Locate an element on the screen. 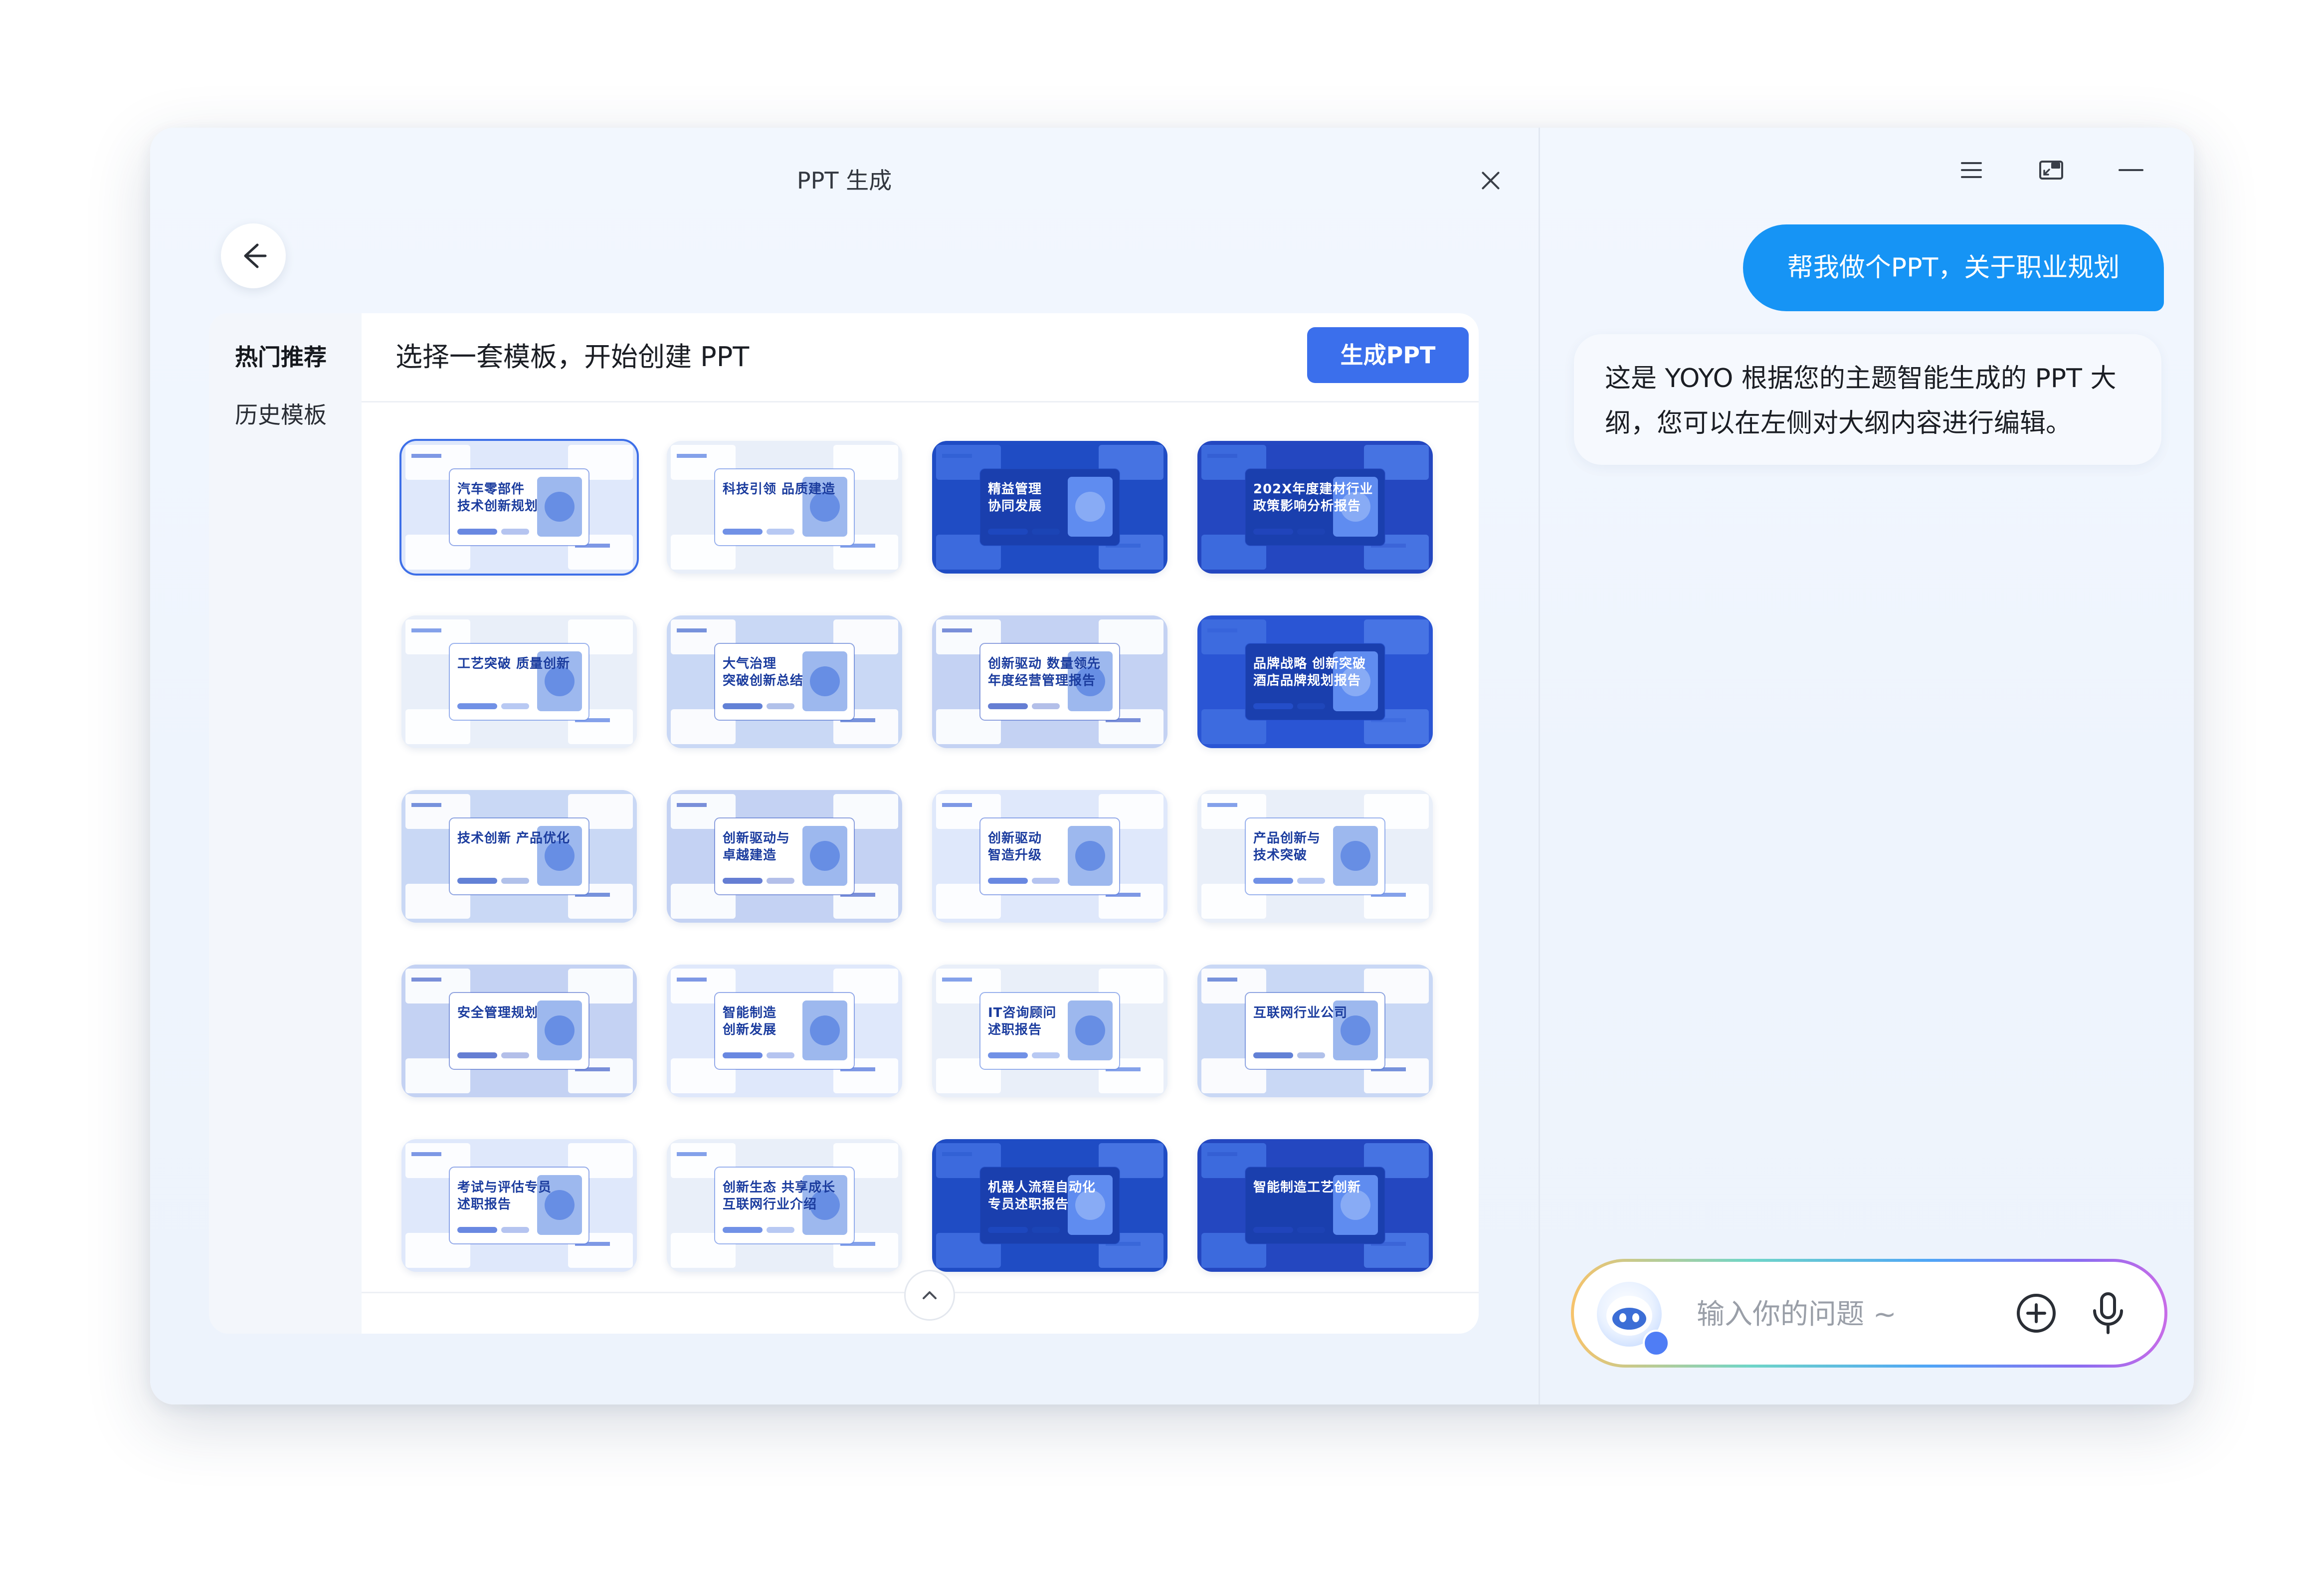 Image resolution: width=2320 pixels, height=1596 pixels. template-title: 智能制造工艺创新 is located at coordinates (1307, 1187).